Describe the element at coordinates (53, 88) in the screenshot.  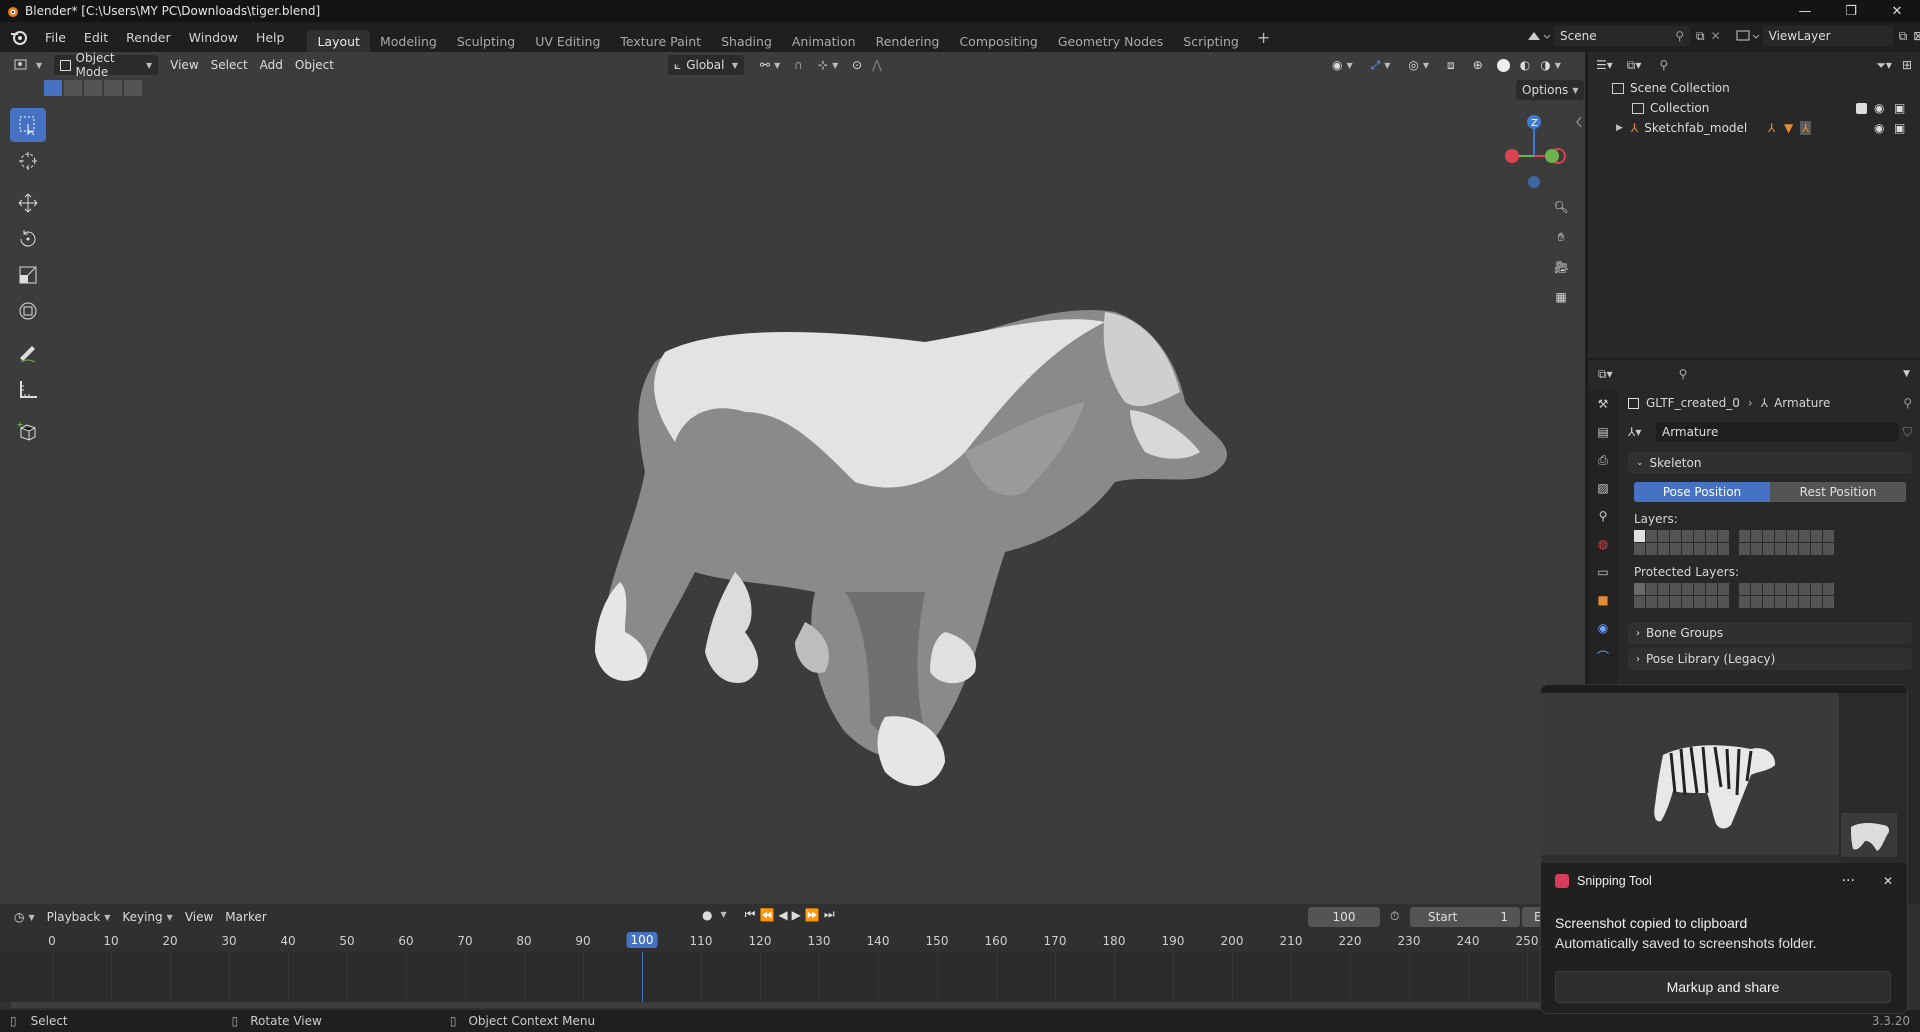
I see `select-new-button` at that location.